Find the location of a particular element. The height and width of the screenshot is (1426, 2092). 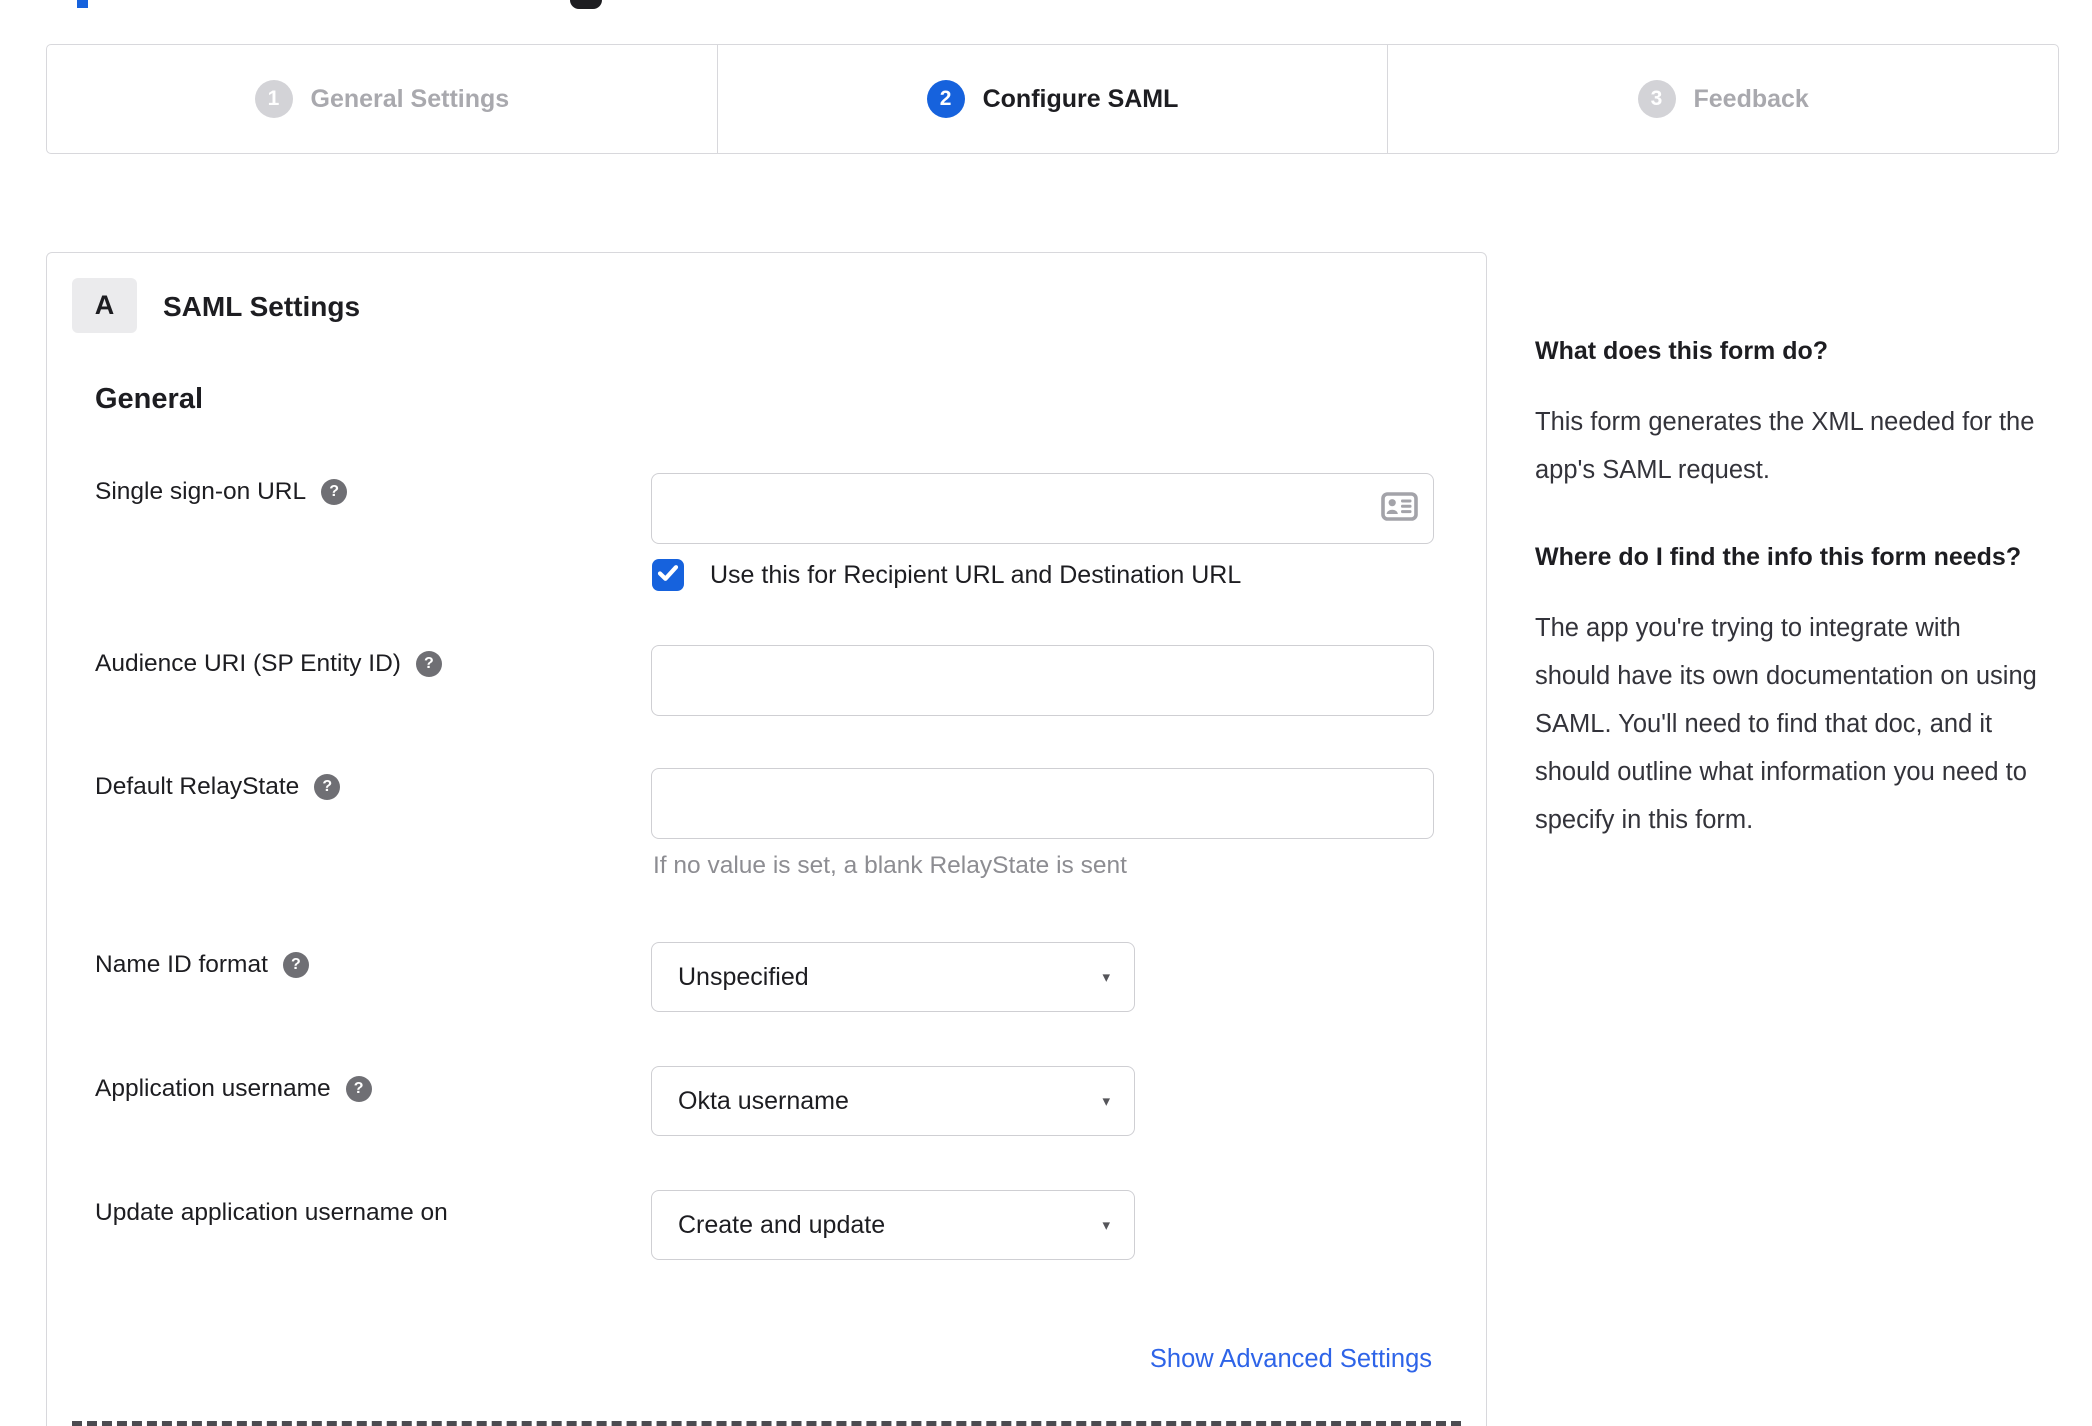

sso-url-input is located at coordinates (1042, 508).